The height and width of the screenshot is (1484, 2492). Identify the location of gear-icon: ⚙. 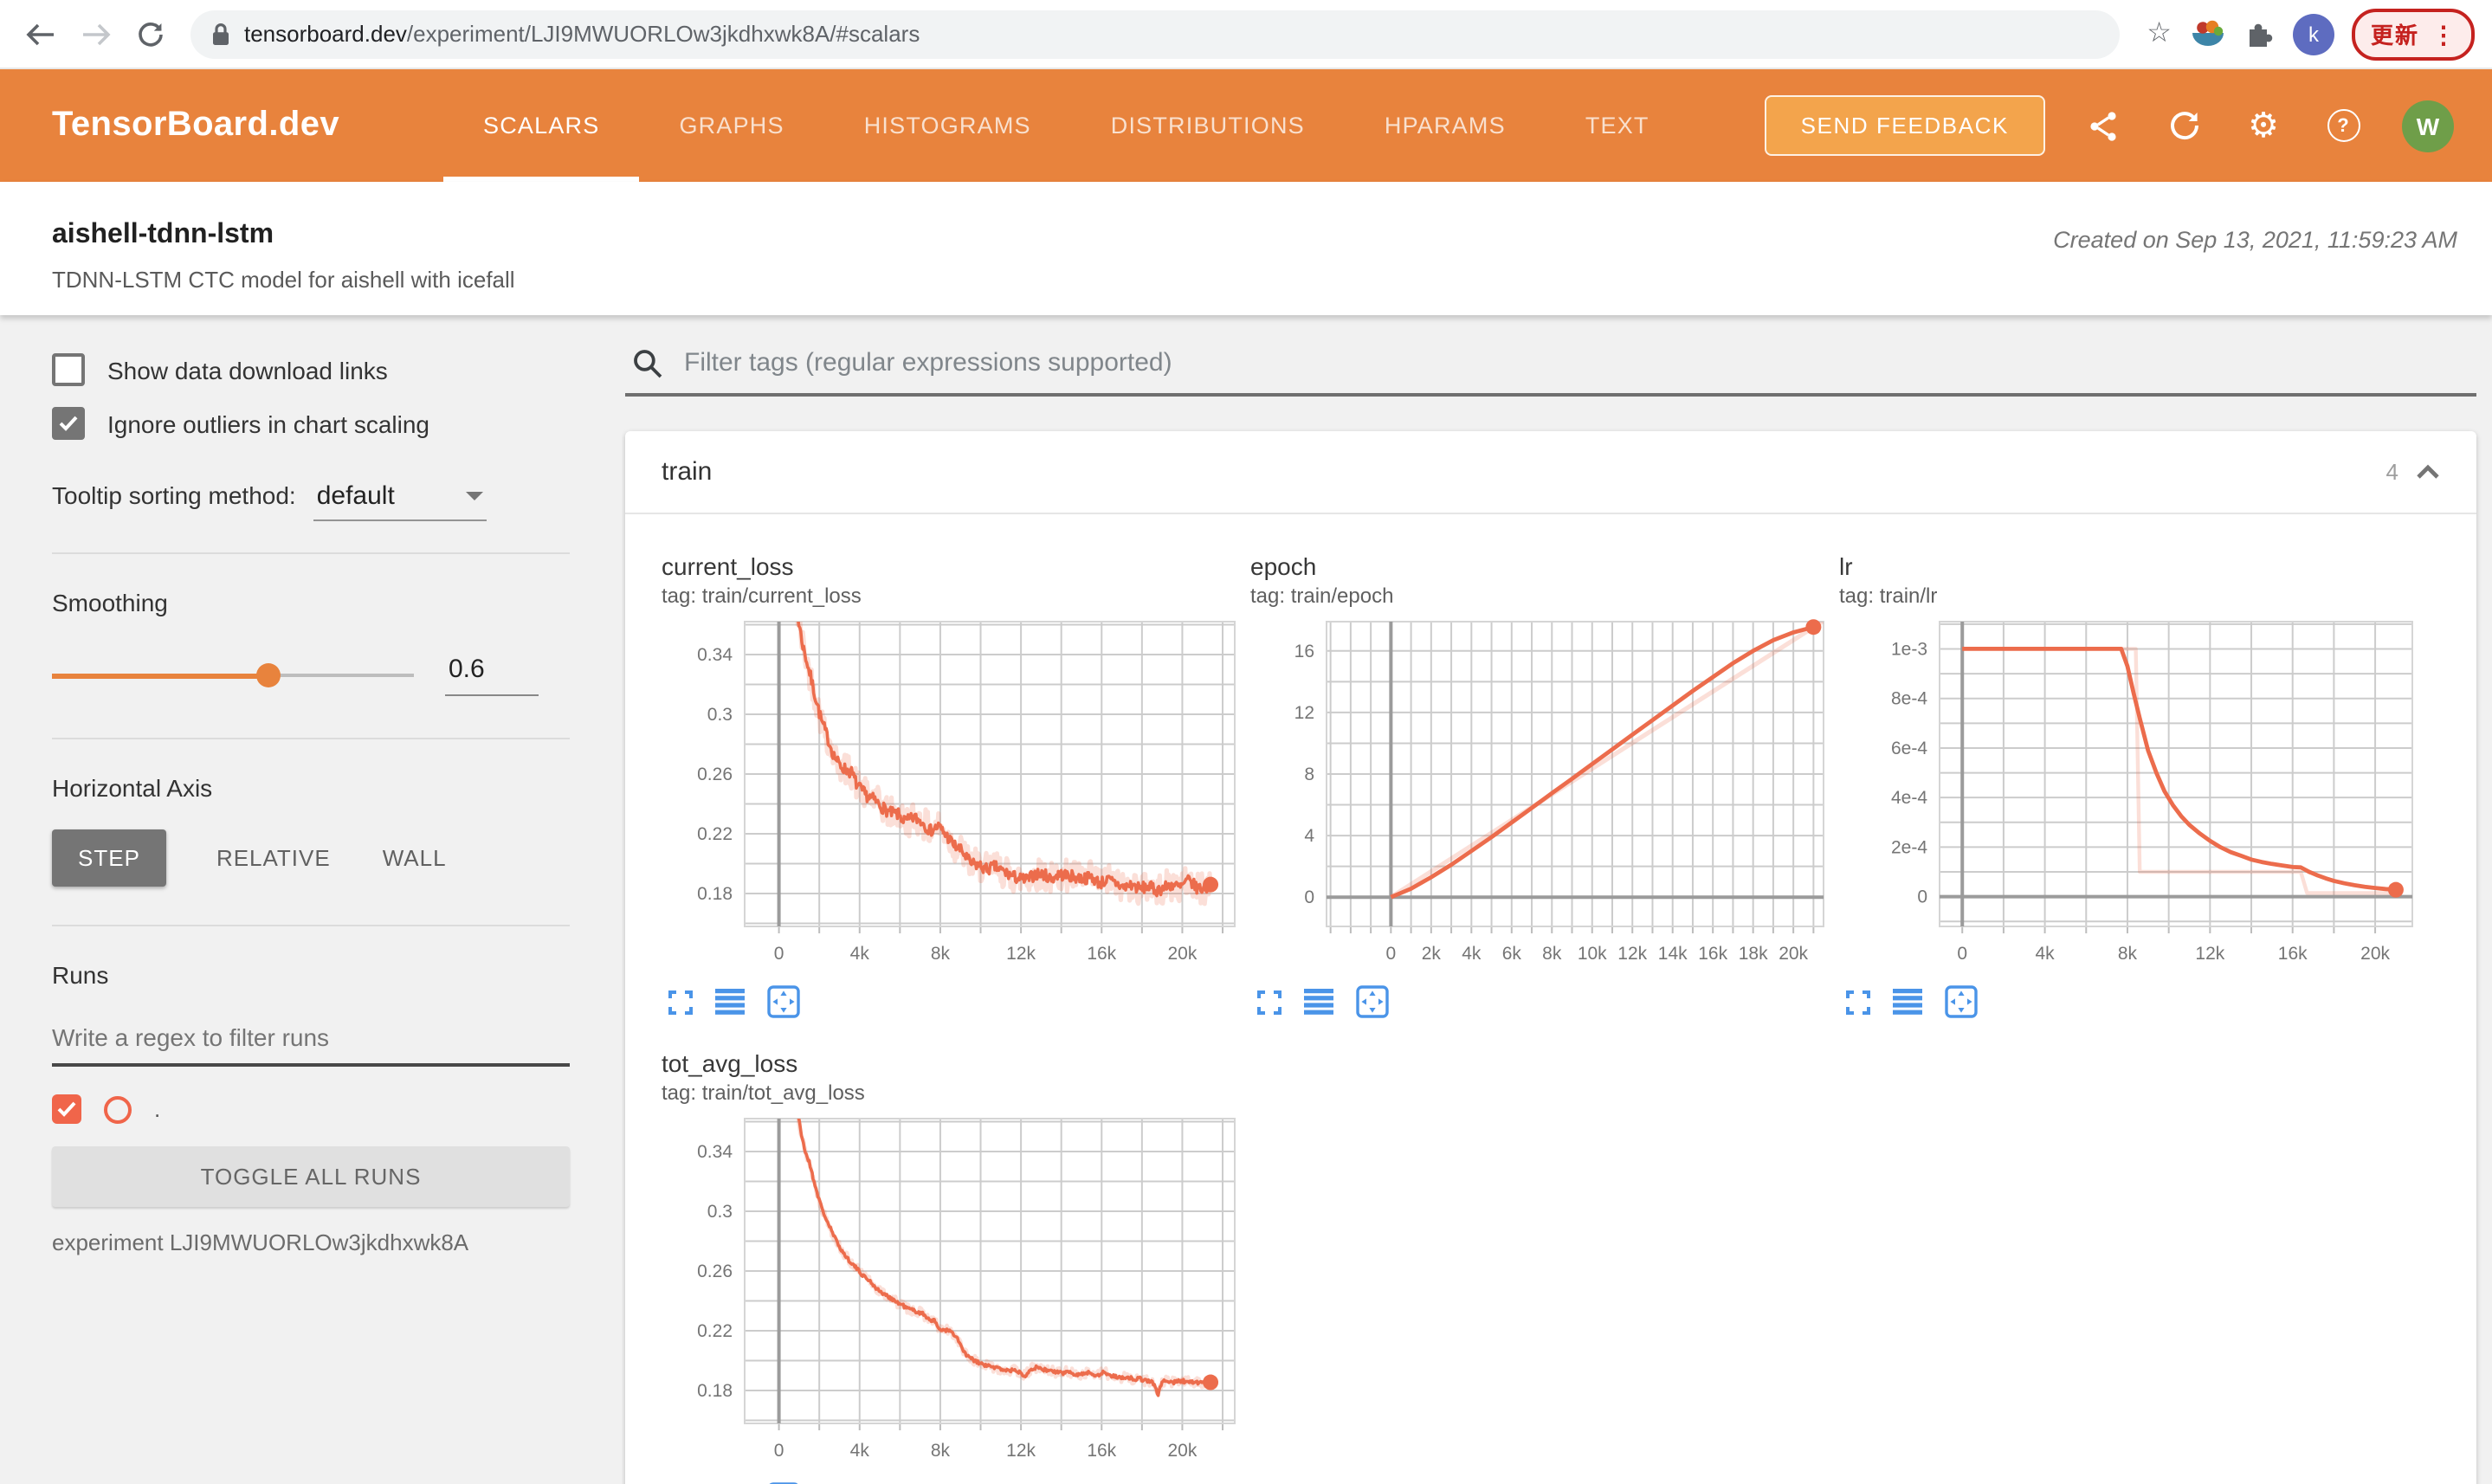
(2263, 125).